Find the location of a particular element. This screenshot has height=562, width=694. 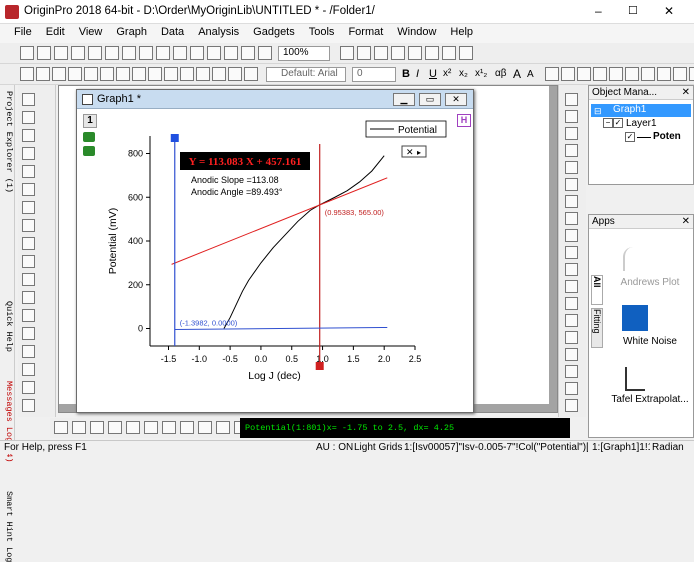

apps-tab-all: All is located at coordinates (597, 290).